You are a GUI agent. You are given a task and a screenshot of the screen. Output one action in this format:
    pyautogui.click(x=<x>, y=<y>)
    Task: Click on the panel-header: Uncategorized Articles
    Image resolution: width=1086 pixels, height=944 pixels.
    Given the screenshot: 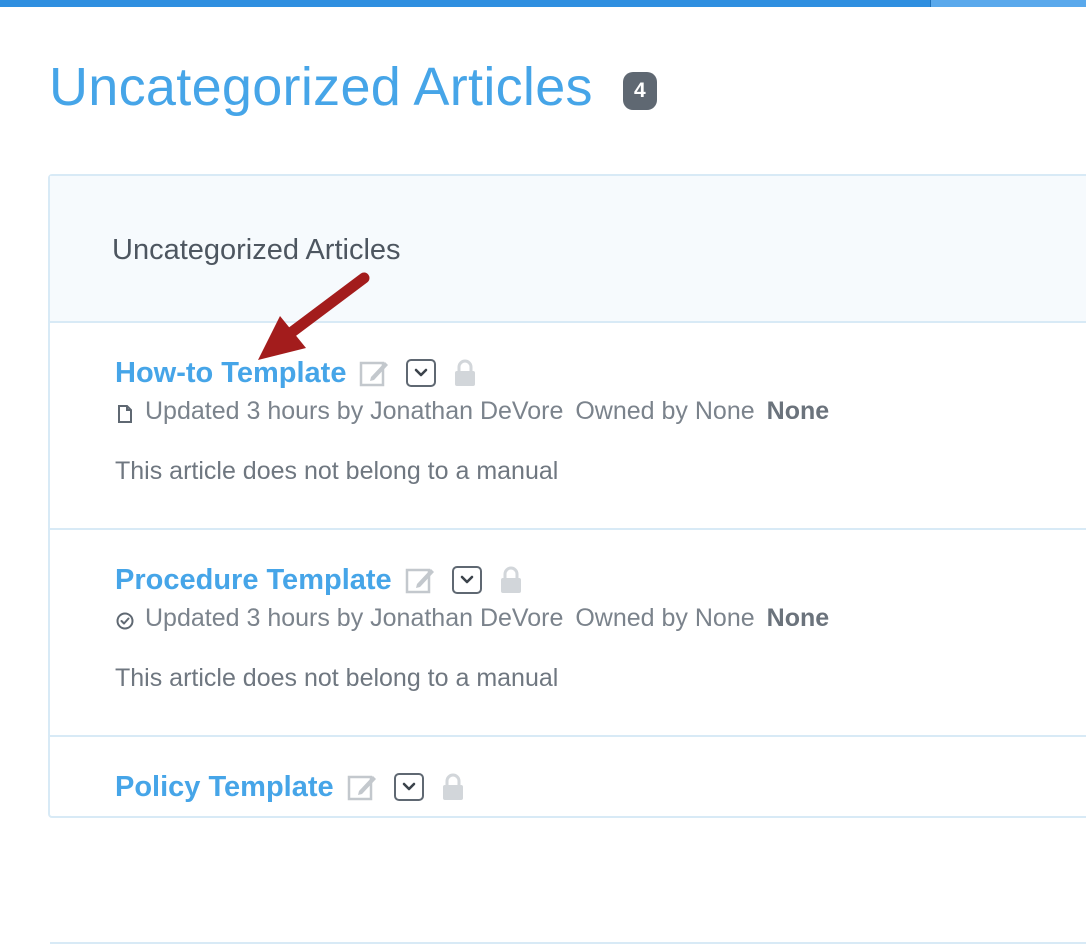 What is the action you would take?
    pyautogui.click(x=568, y=249)
    